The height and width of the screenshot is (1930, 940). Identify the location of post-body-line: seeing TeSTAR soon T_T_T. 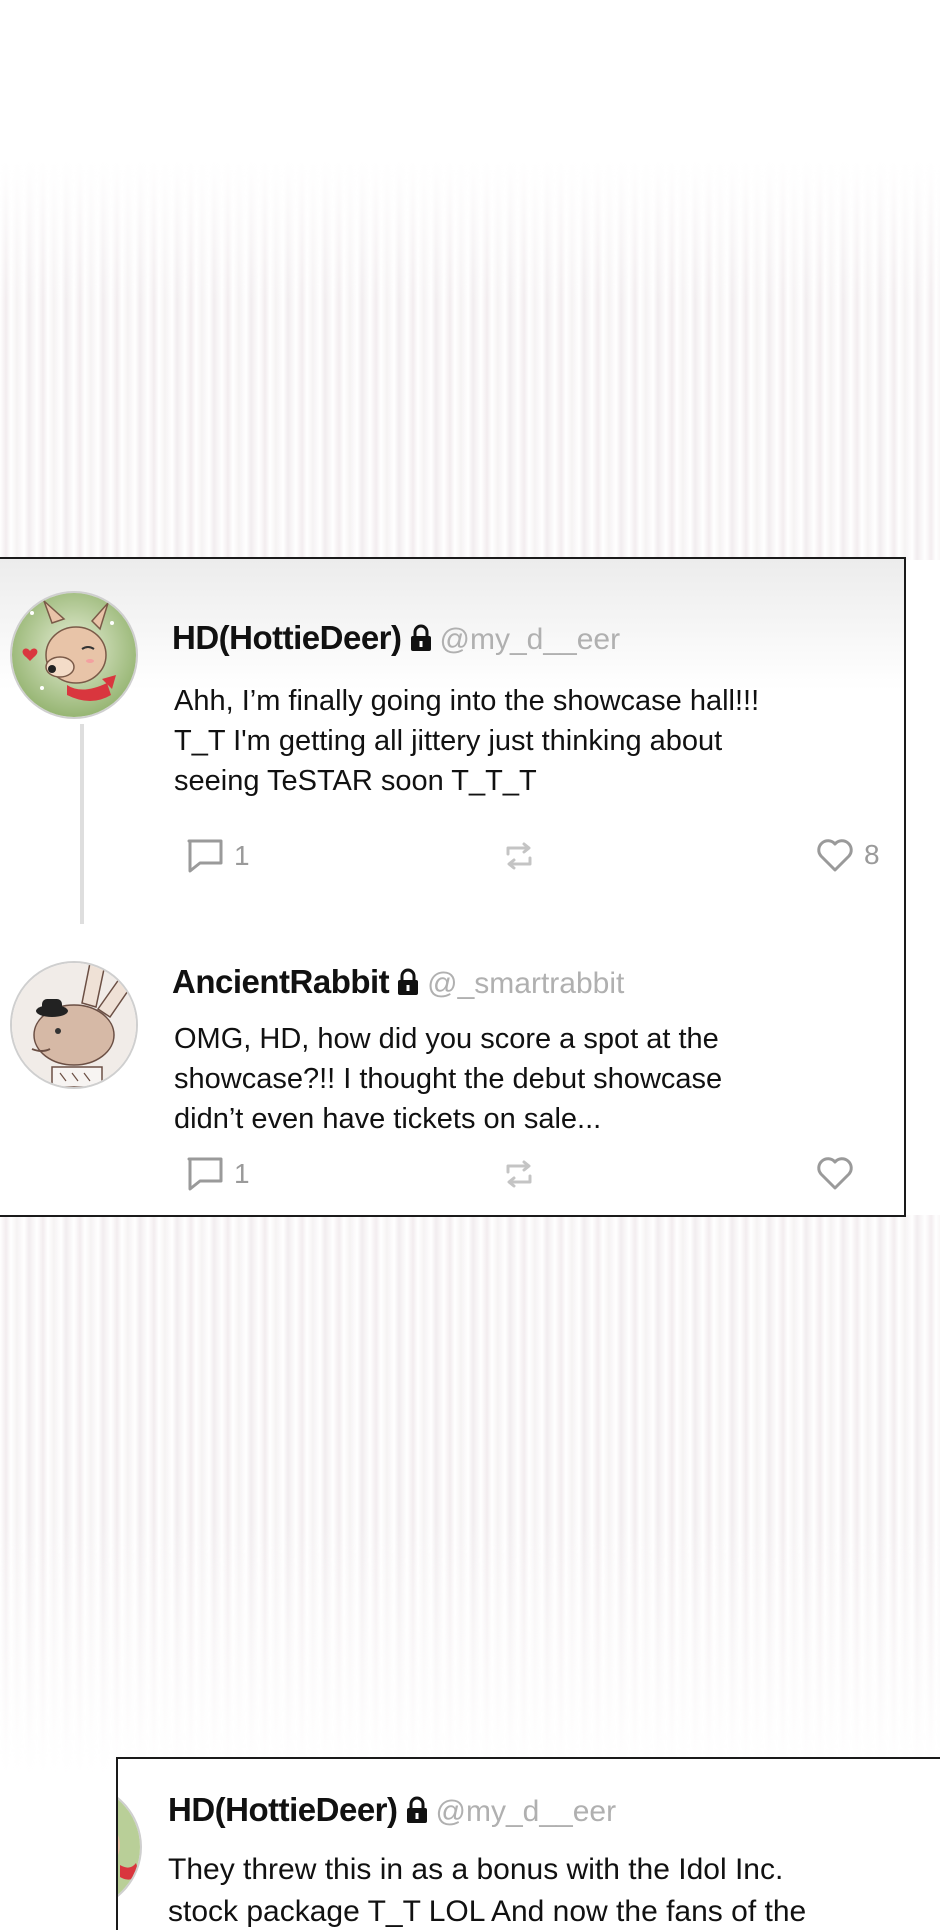
(355, 781).